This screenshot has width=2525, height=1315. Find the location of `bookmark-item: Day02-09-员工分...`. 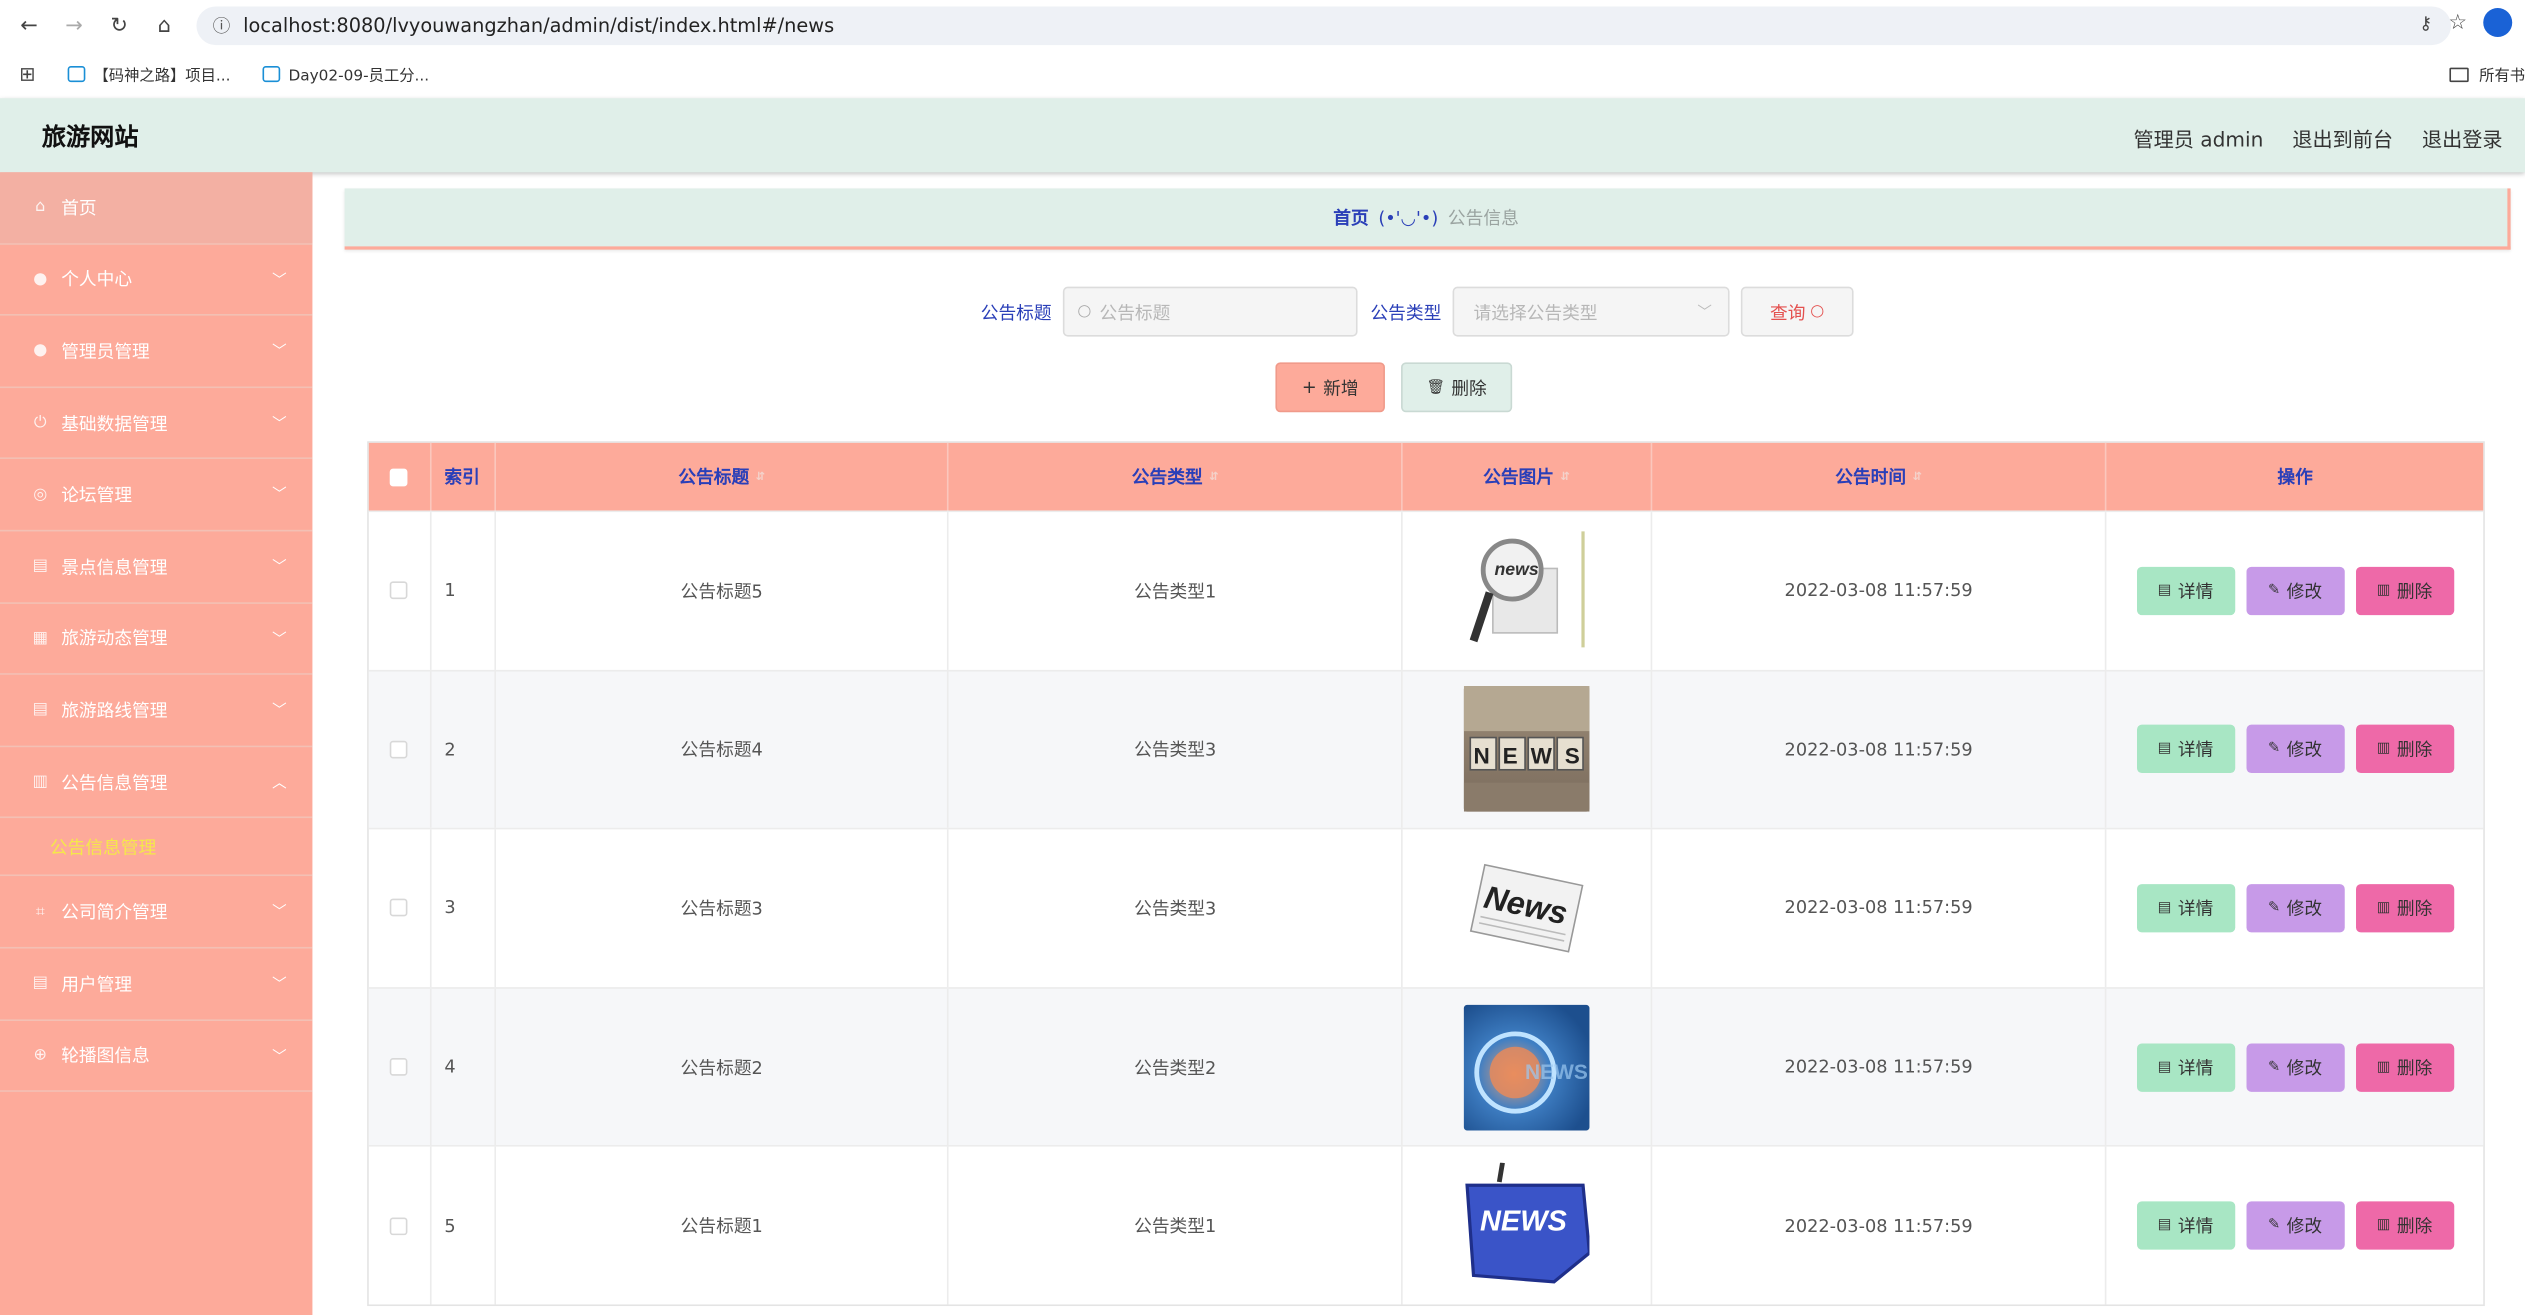

bookmark-item: Day02-09-员工分... is located at coordinates (345, 74).